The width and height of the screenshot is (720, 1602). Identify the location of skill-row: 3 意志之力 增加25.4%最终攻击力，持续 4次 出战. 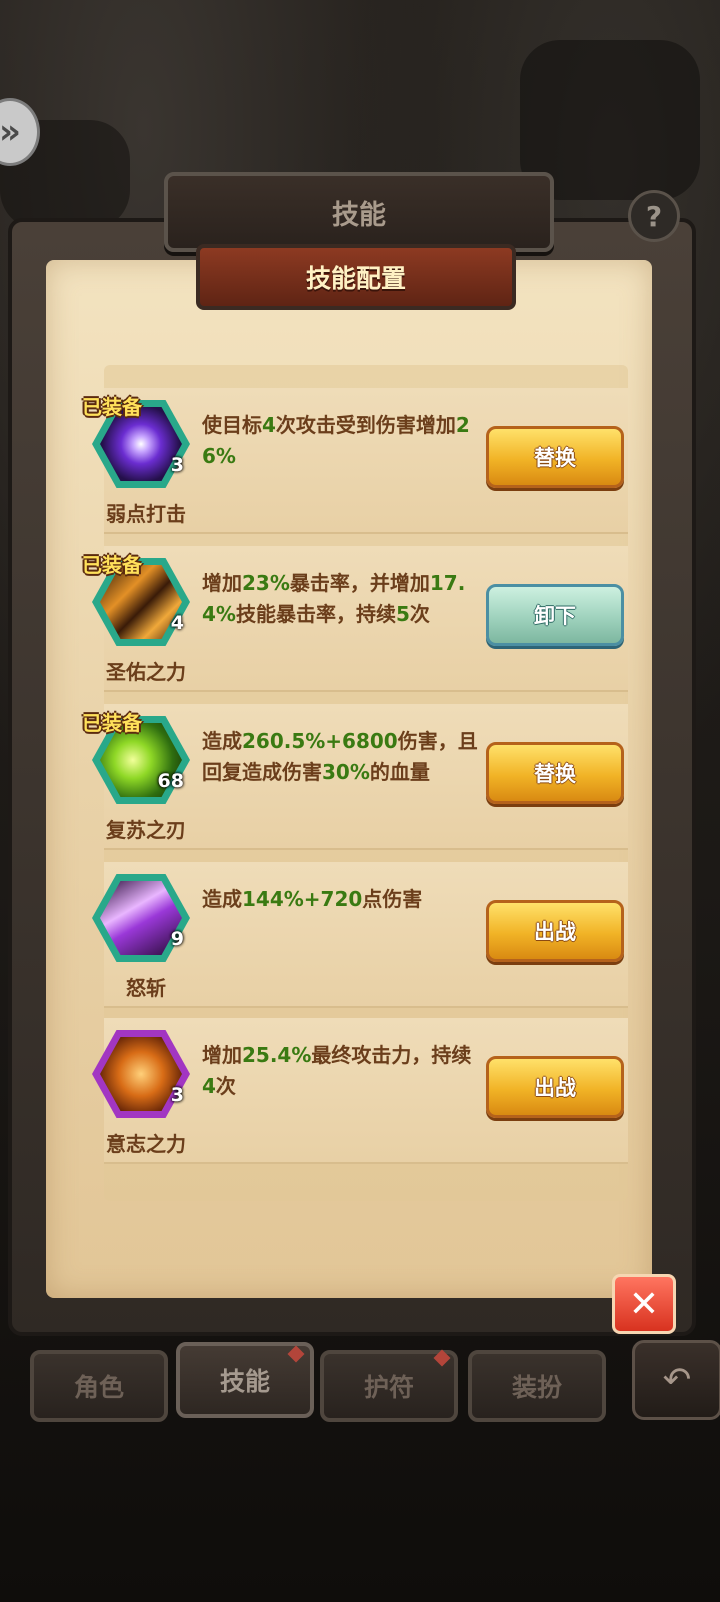
(360, 1091).